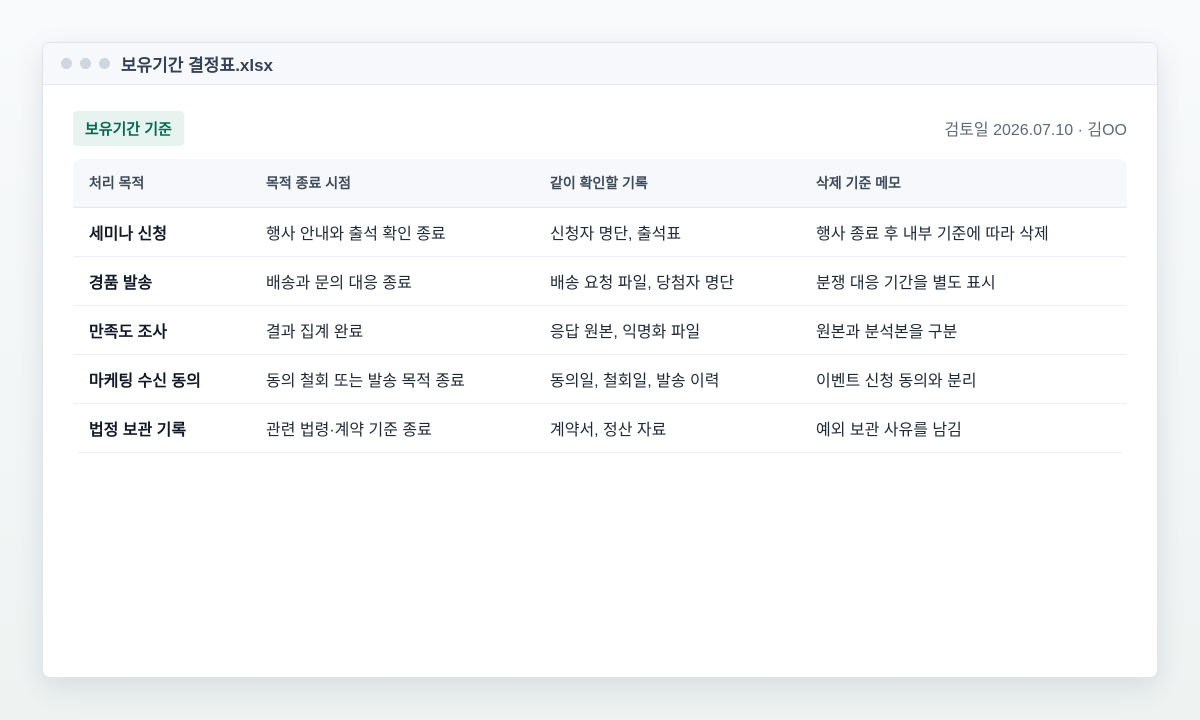  What do you see at coordinates (963, 232) in the screenshot?
I see `cell-memo: 행사 종료 후 내부 기준에 따라 삭제` at bounding box center [963, 232].